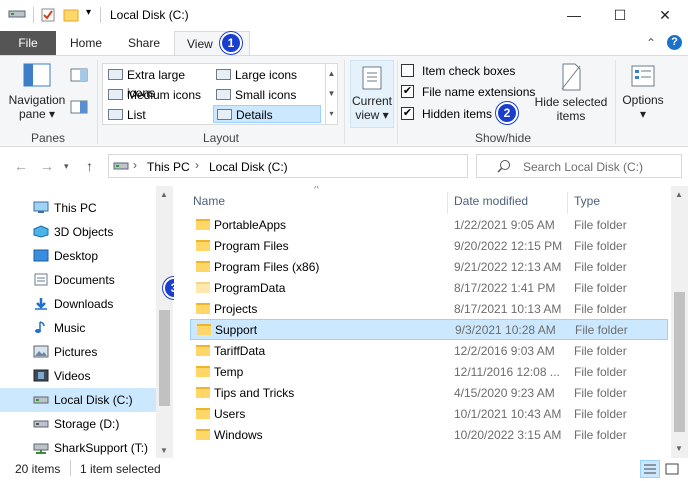 This screenshot has width=688, height=481. What do you see at coordinates (121, 167) in the screenshot?
I see `this-pc-icon` at bounding box center [121, 167].